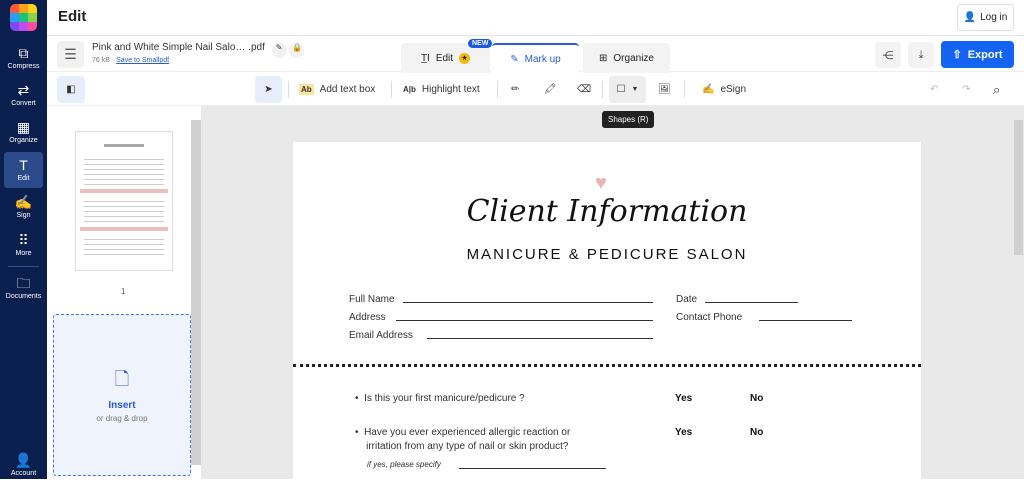 The width and height of the screenshot is (1024, 483). I want to click on date-label: Date, so click(687, 299).